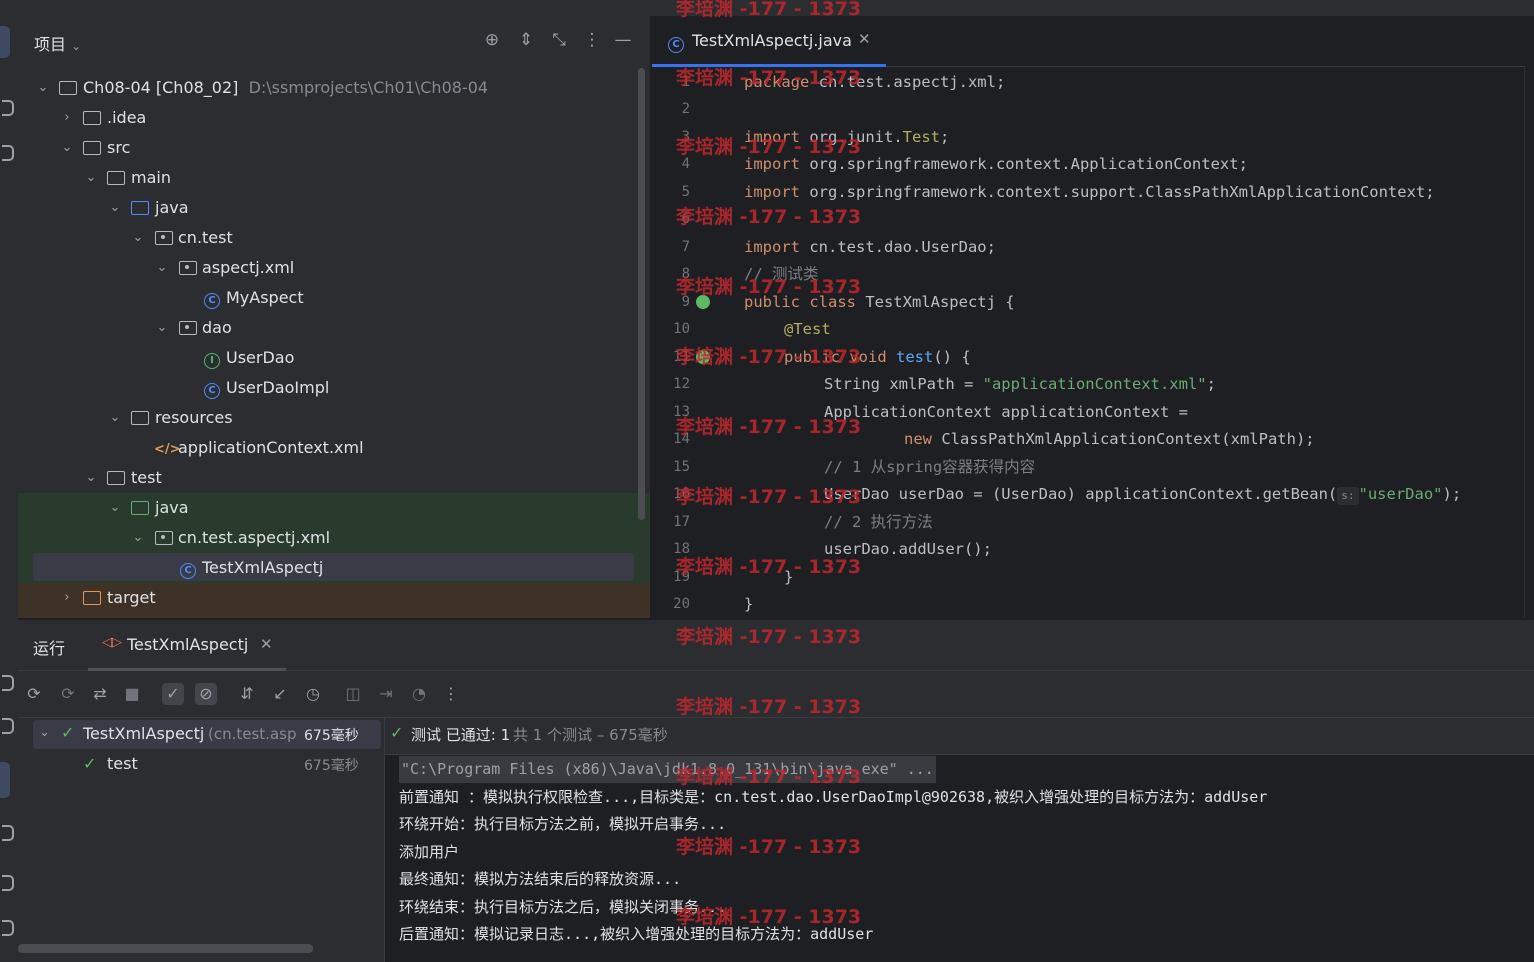 The height and width of the screenshot is (962, 1534). What do you see at coordinates (334, 41) in the screenshot?
I see `project-panel-header: 项目 ⌄ ⊕ ⇕ ⤡ ⋮ —` at bounding box center [334, 41].